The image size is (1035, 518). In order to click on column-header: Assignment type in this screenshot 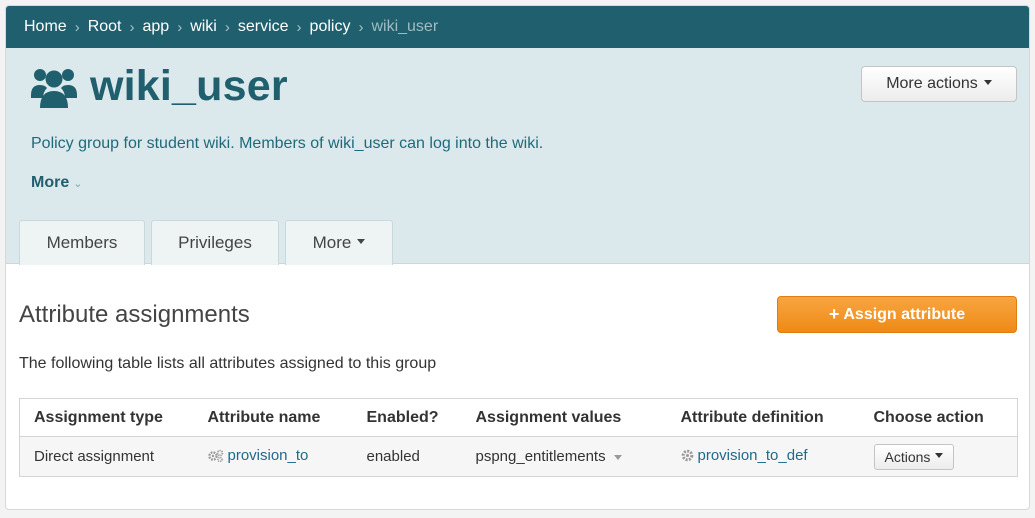, I will do `click(106, 417)`.